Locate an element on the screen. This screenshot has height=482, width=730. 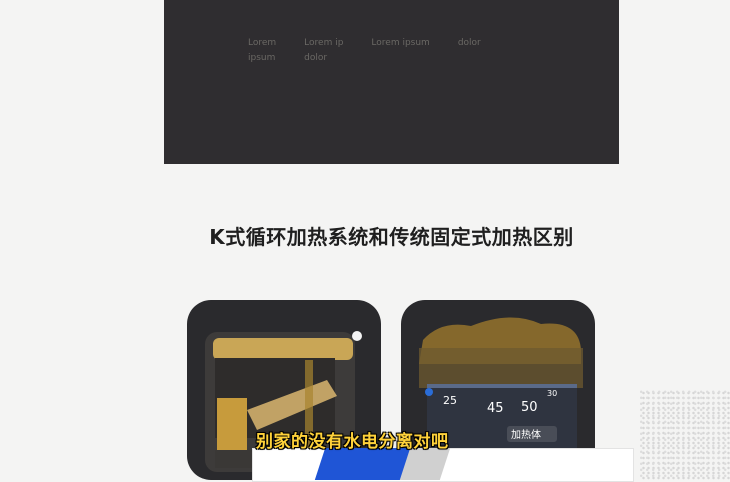
faint-col-1: Lorem ipsum is located at coordinates (262, 51).